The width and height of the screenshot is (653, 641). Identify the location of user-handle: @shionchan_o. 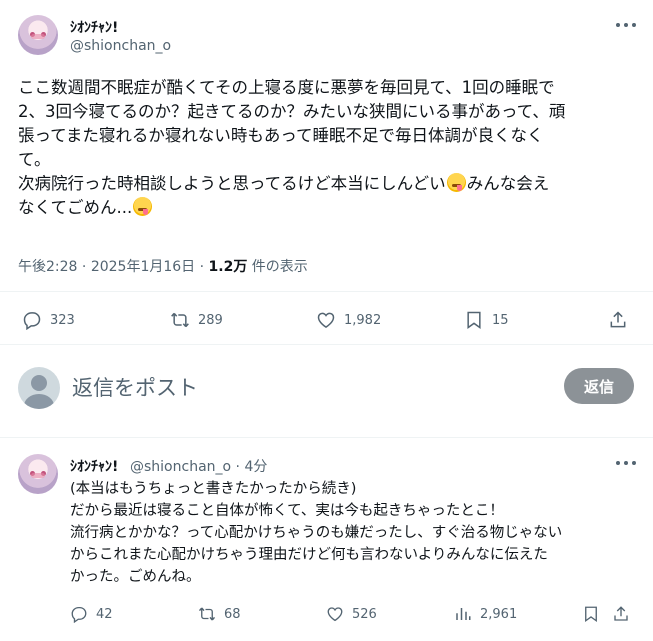
(120, 46).